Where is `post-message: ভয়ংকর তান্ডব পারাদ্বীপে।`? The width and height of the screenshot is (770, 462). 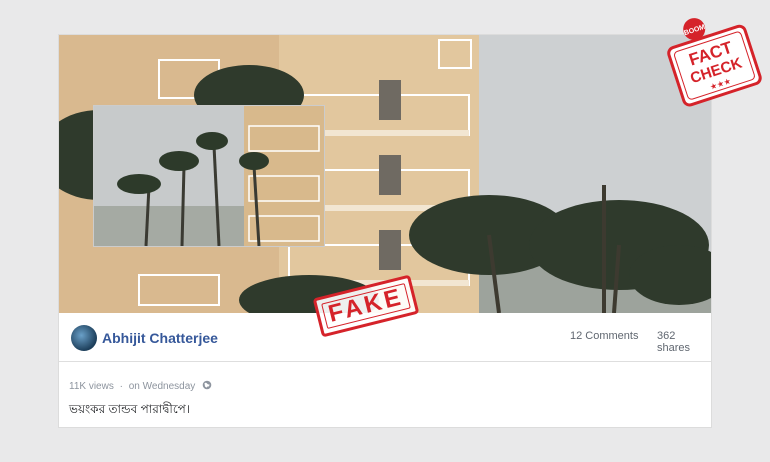 post-message: ভয়ংকর তান্ডব পারাদ্বীপে। is located at coordinates (130, 409).